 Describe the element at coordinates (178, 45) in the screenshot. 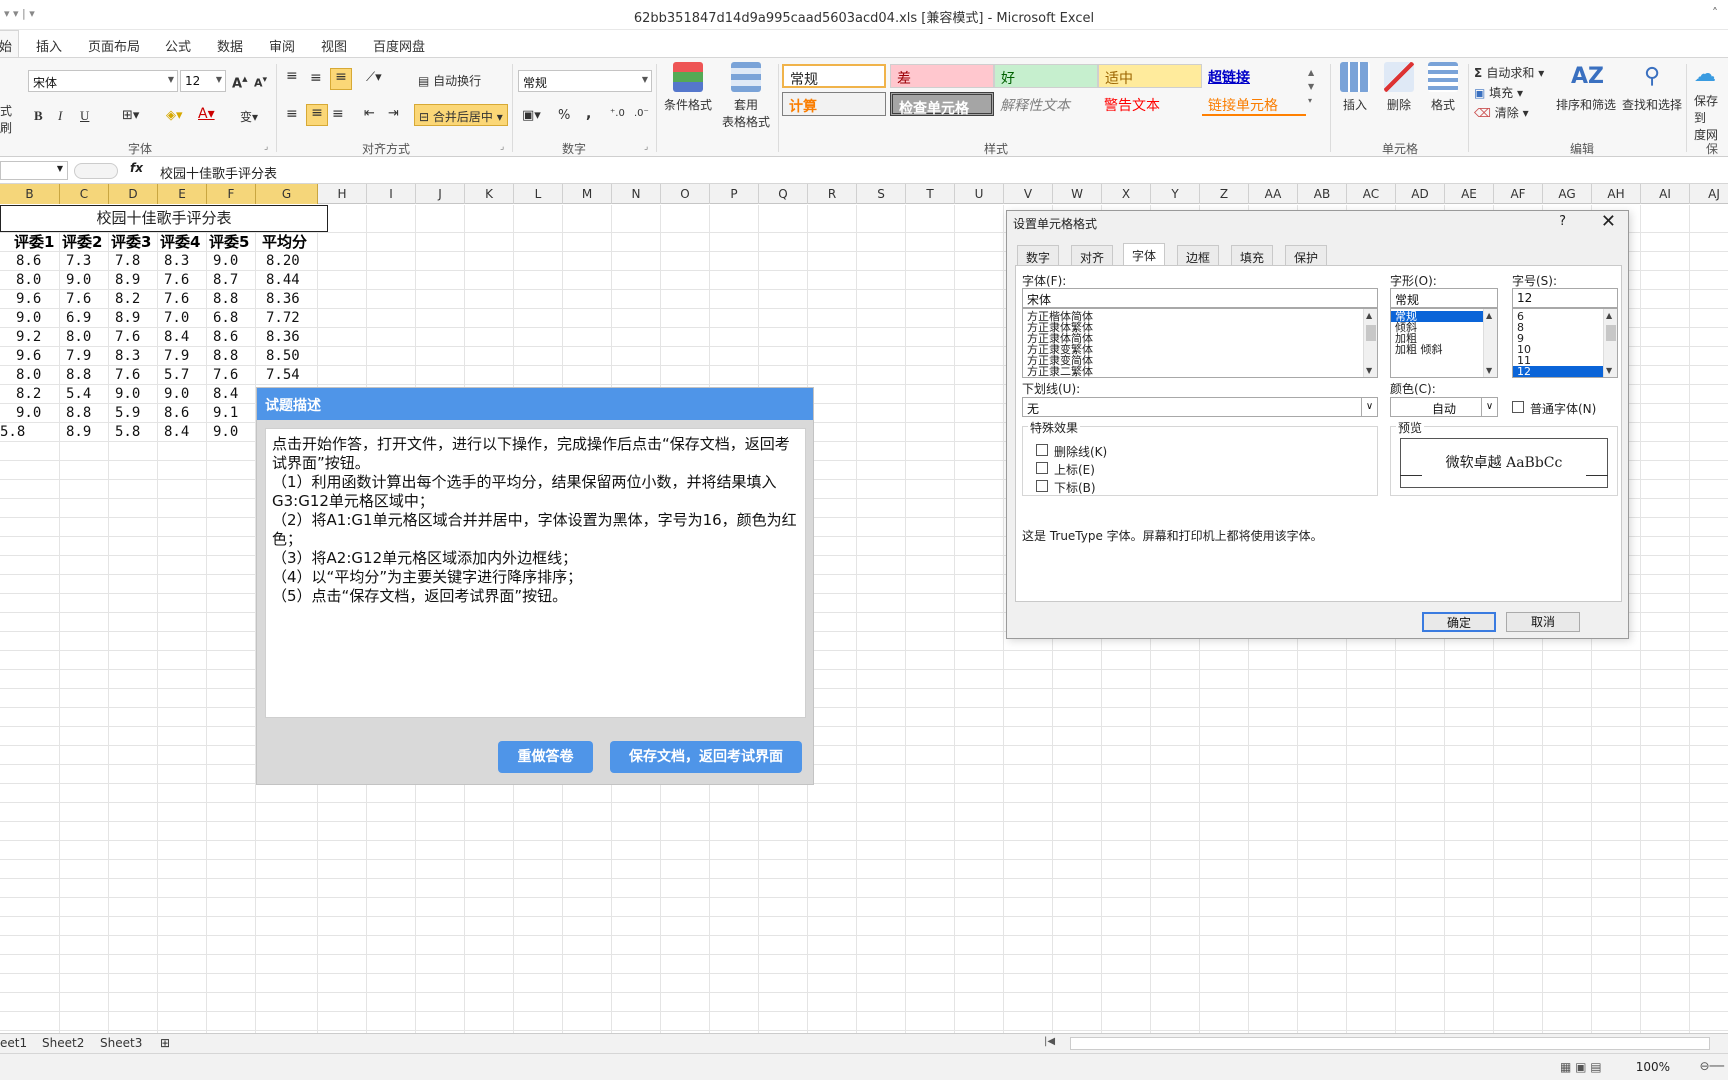

I see `tab-formulas: 公式` at that location.